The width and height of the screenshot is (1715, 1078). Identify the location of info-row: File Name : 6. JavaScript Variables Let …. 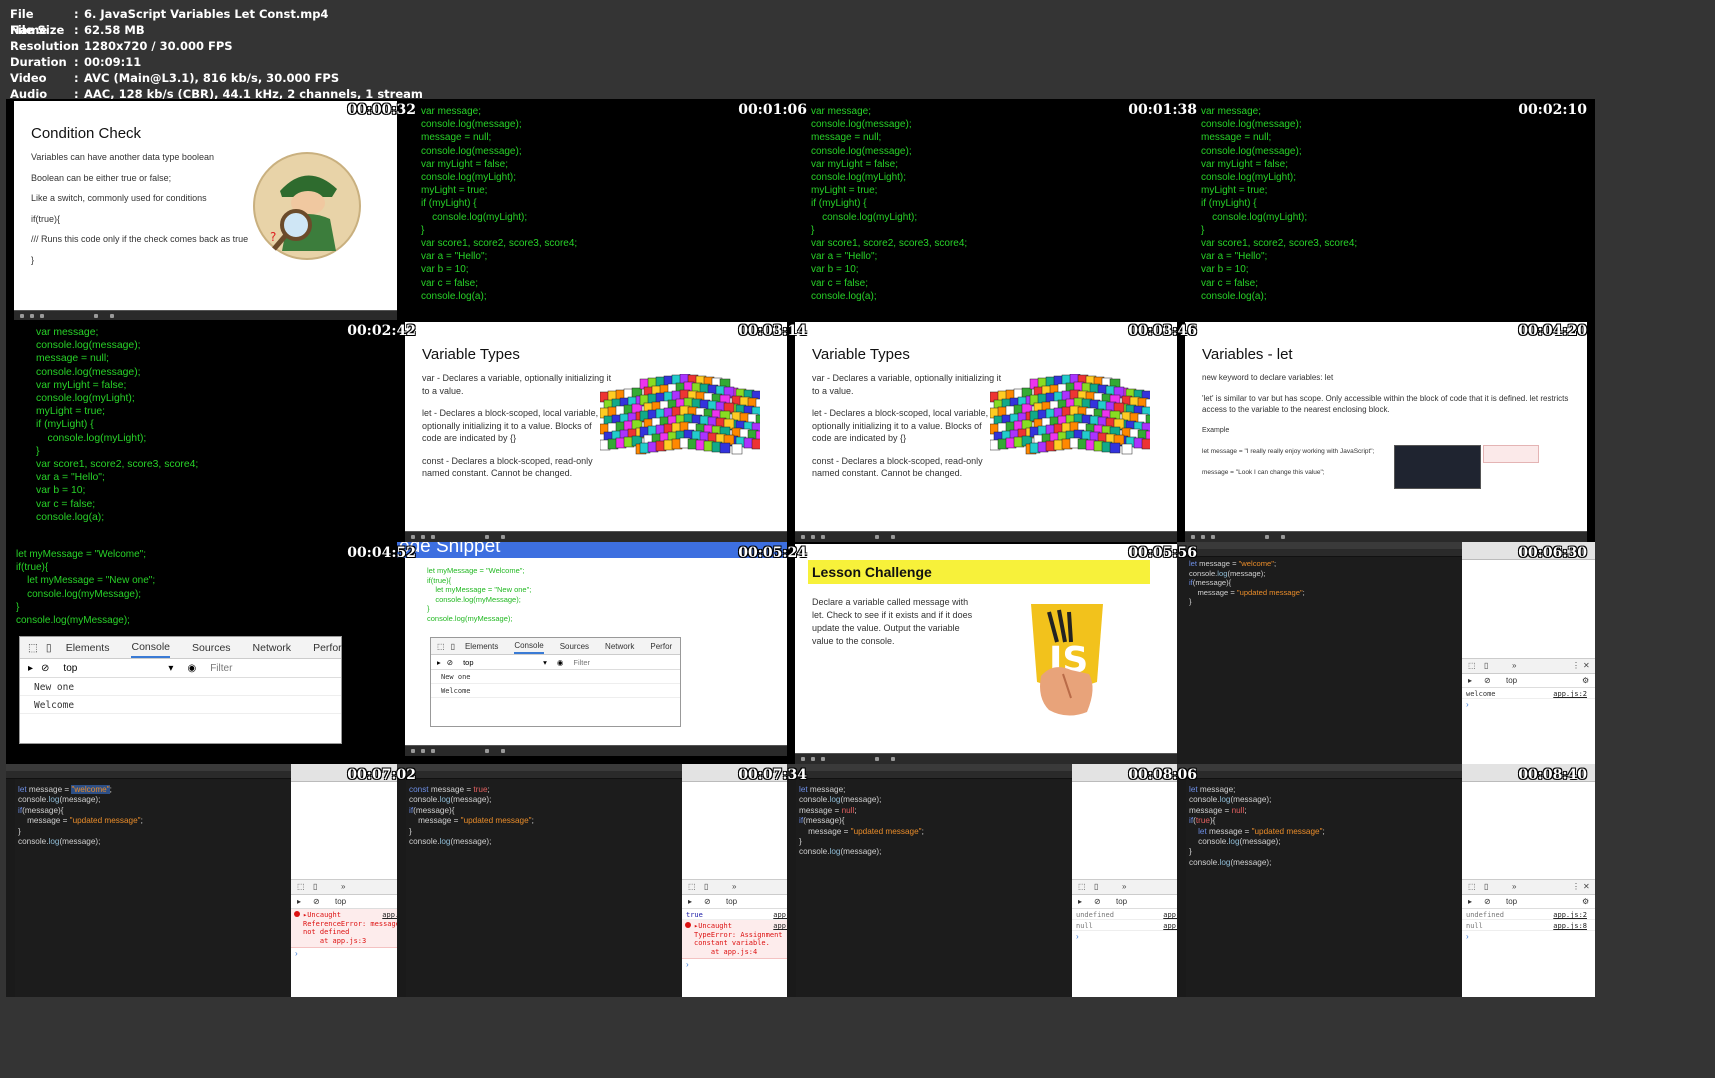
(216, 21).